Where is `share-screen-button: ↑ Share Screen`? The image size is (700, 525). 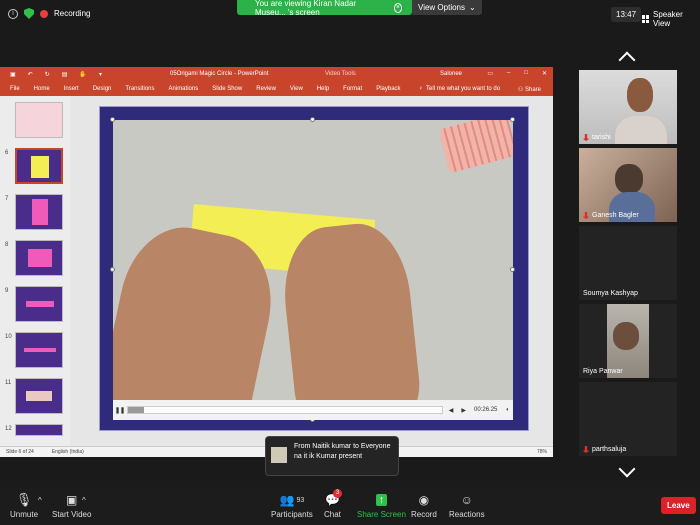 share-screen-button: ↑ Share Screen is located at coordinates (381, 505).